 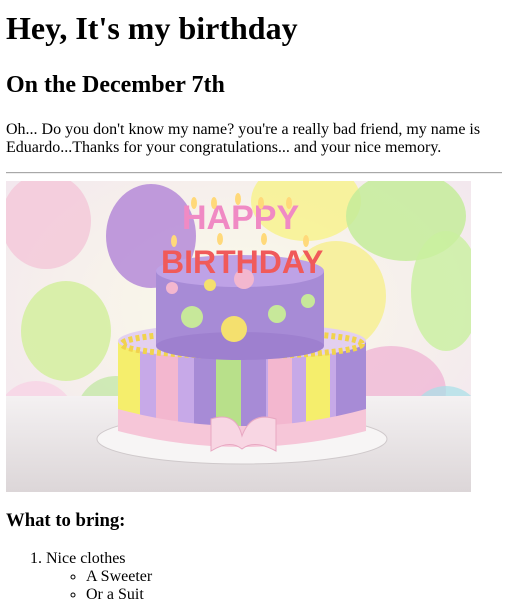 I want to click on bring-list: Nice clothes A Sweeter Or a Suit, so click(x=255, y=577).